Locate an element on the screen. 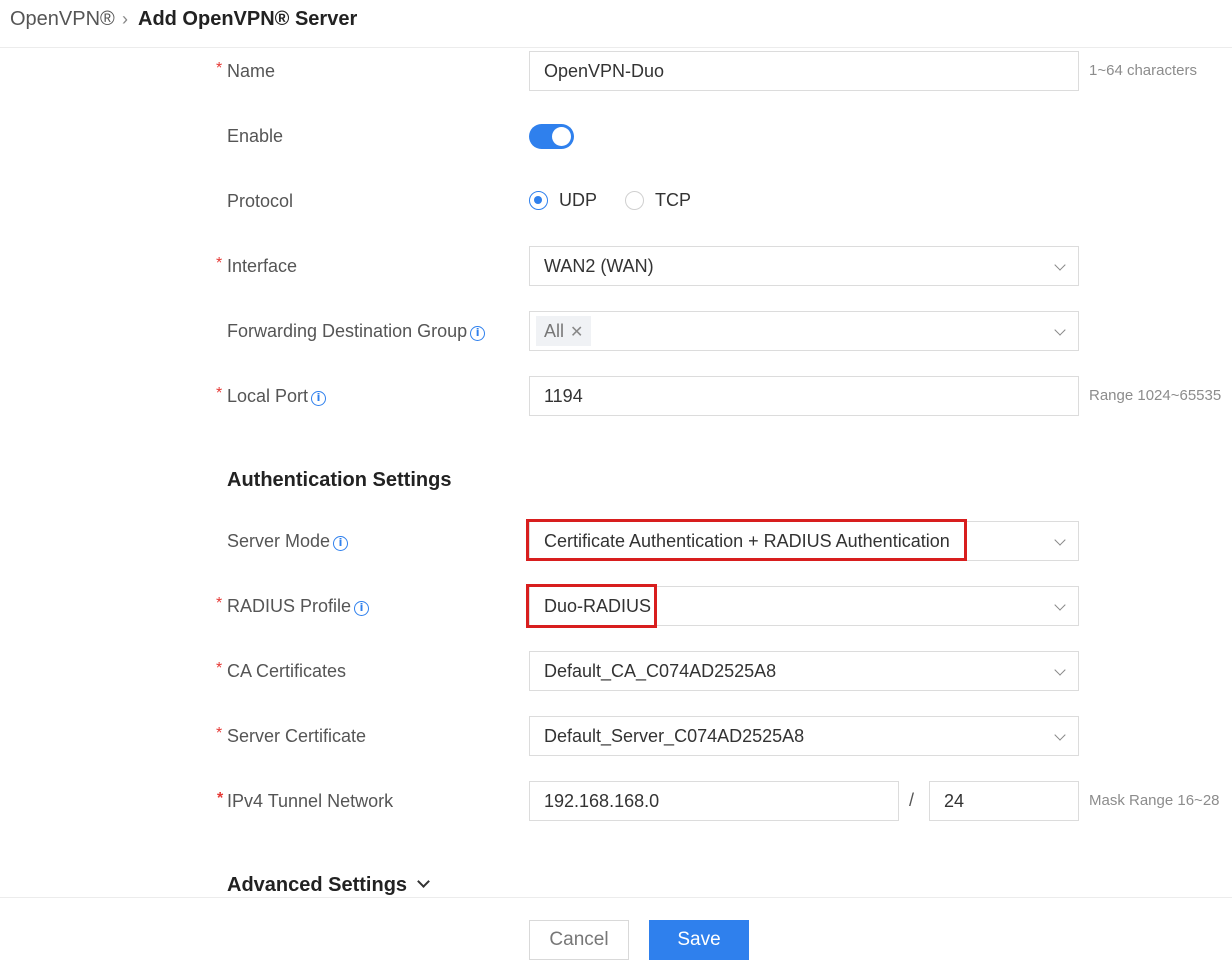 The width and height of the screenshot is (1232, 965). cancel-button: Cancel is located at coordinates (579, 940).